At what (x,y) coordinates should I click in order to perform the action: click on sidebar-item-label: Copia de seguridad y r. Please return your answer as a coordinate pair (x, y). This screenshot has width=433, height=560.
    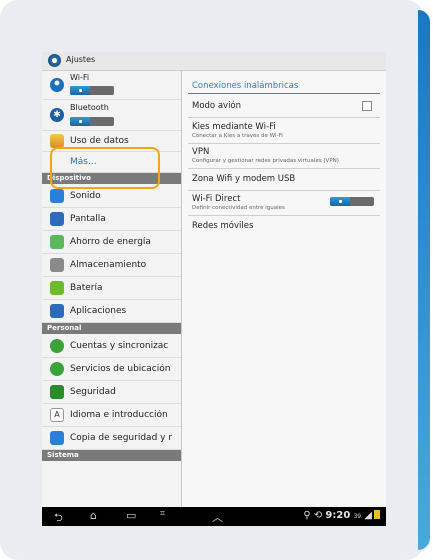
    Looking at the image, I should click on (121, 438).